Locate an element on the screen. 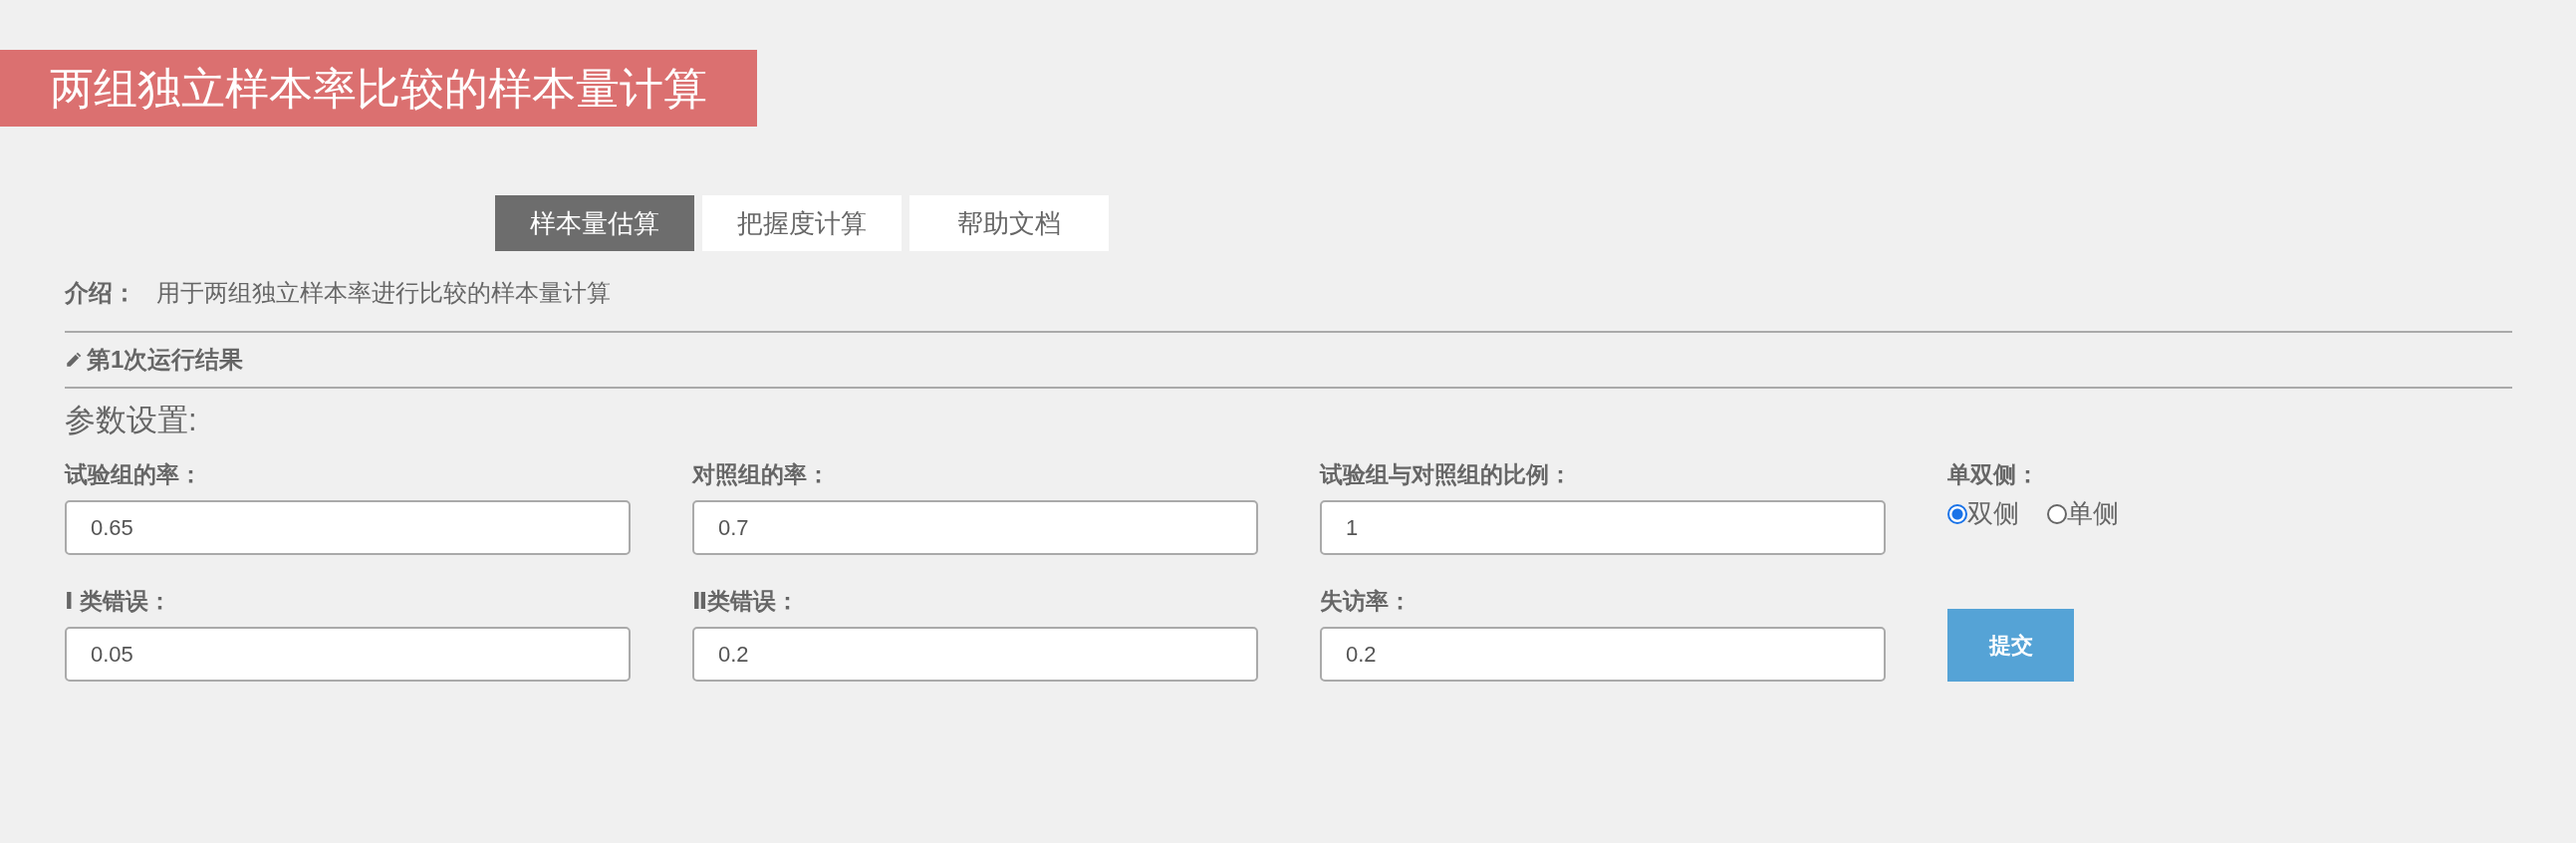 Image resolution: width=2576 pixels, height=843 pixels. input-field: 0.65 is located at coordinates (348, 528).